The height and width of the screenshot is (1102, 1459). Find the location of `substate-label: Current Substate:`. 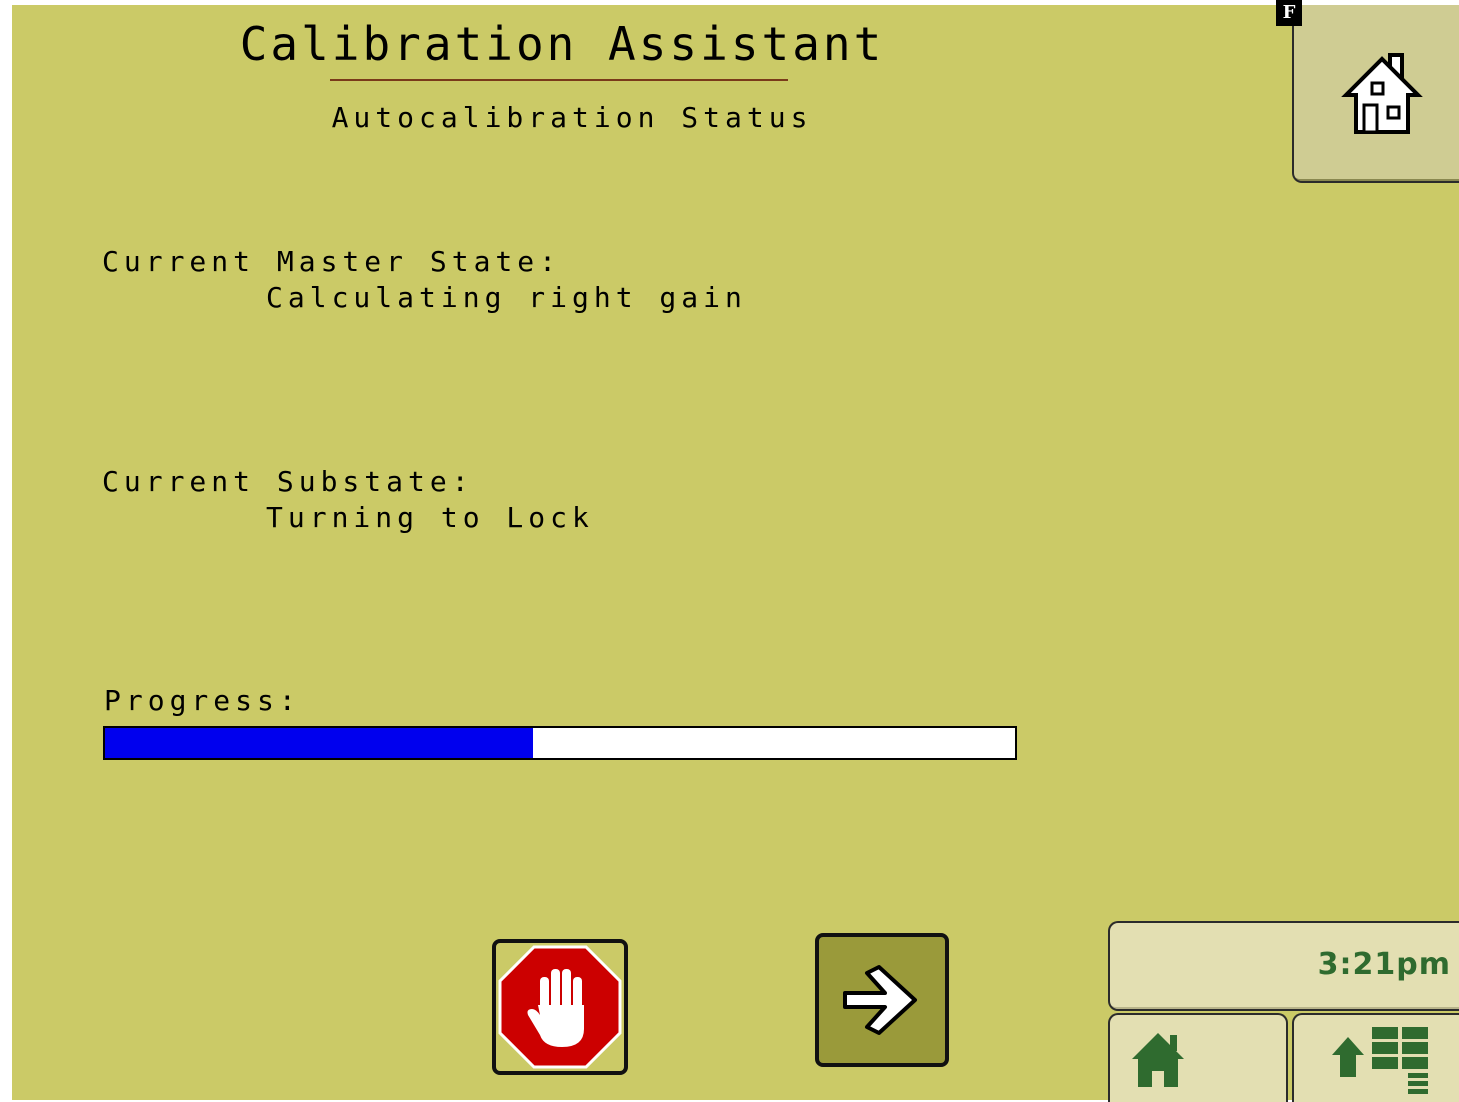

substate-label: Current Substate: is located at coordinates (288, 481).